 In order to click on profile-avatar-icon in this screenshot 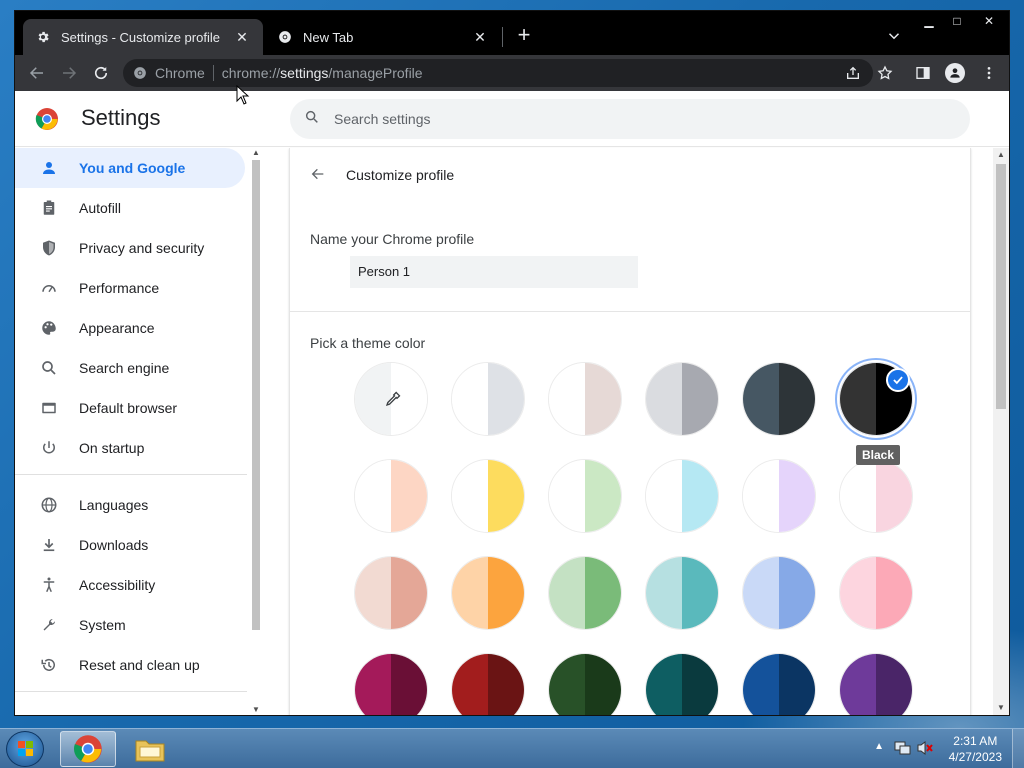, I will do `click(955, 73)`.